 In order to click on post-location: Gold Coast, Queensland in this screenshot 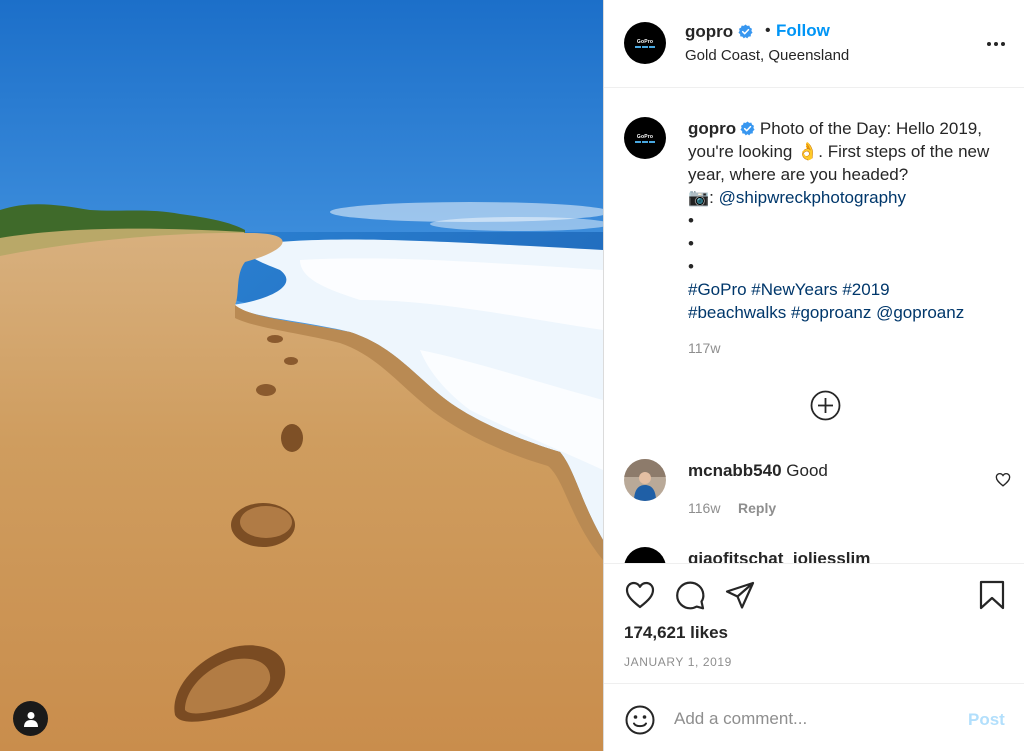, I will do `click(767, 55)`.